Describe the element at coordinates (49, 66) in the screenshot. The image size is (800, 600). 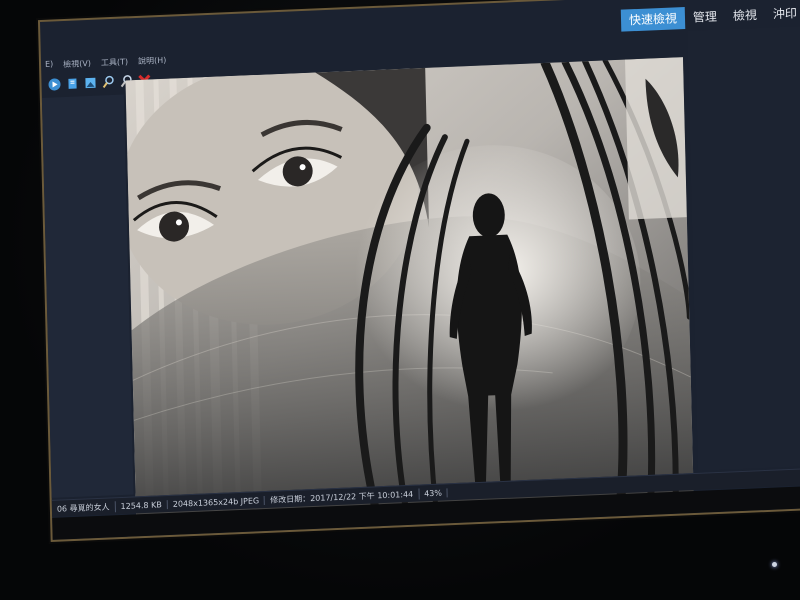
I see `menu-edit: E)` at that location.